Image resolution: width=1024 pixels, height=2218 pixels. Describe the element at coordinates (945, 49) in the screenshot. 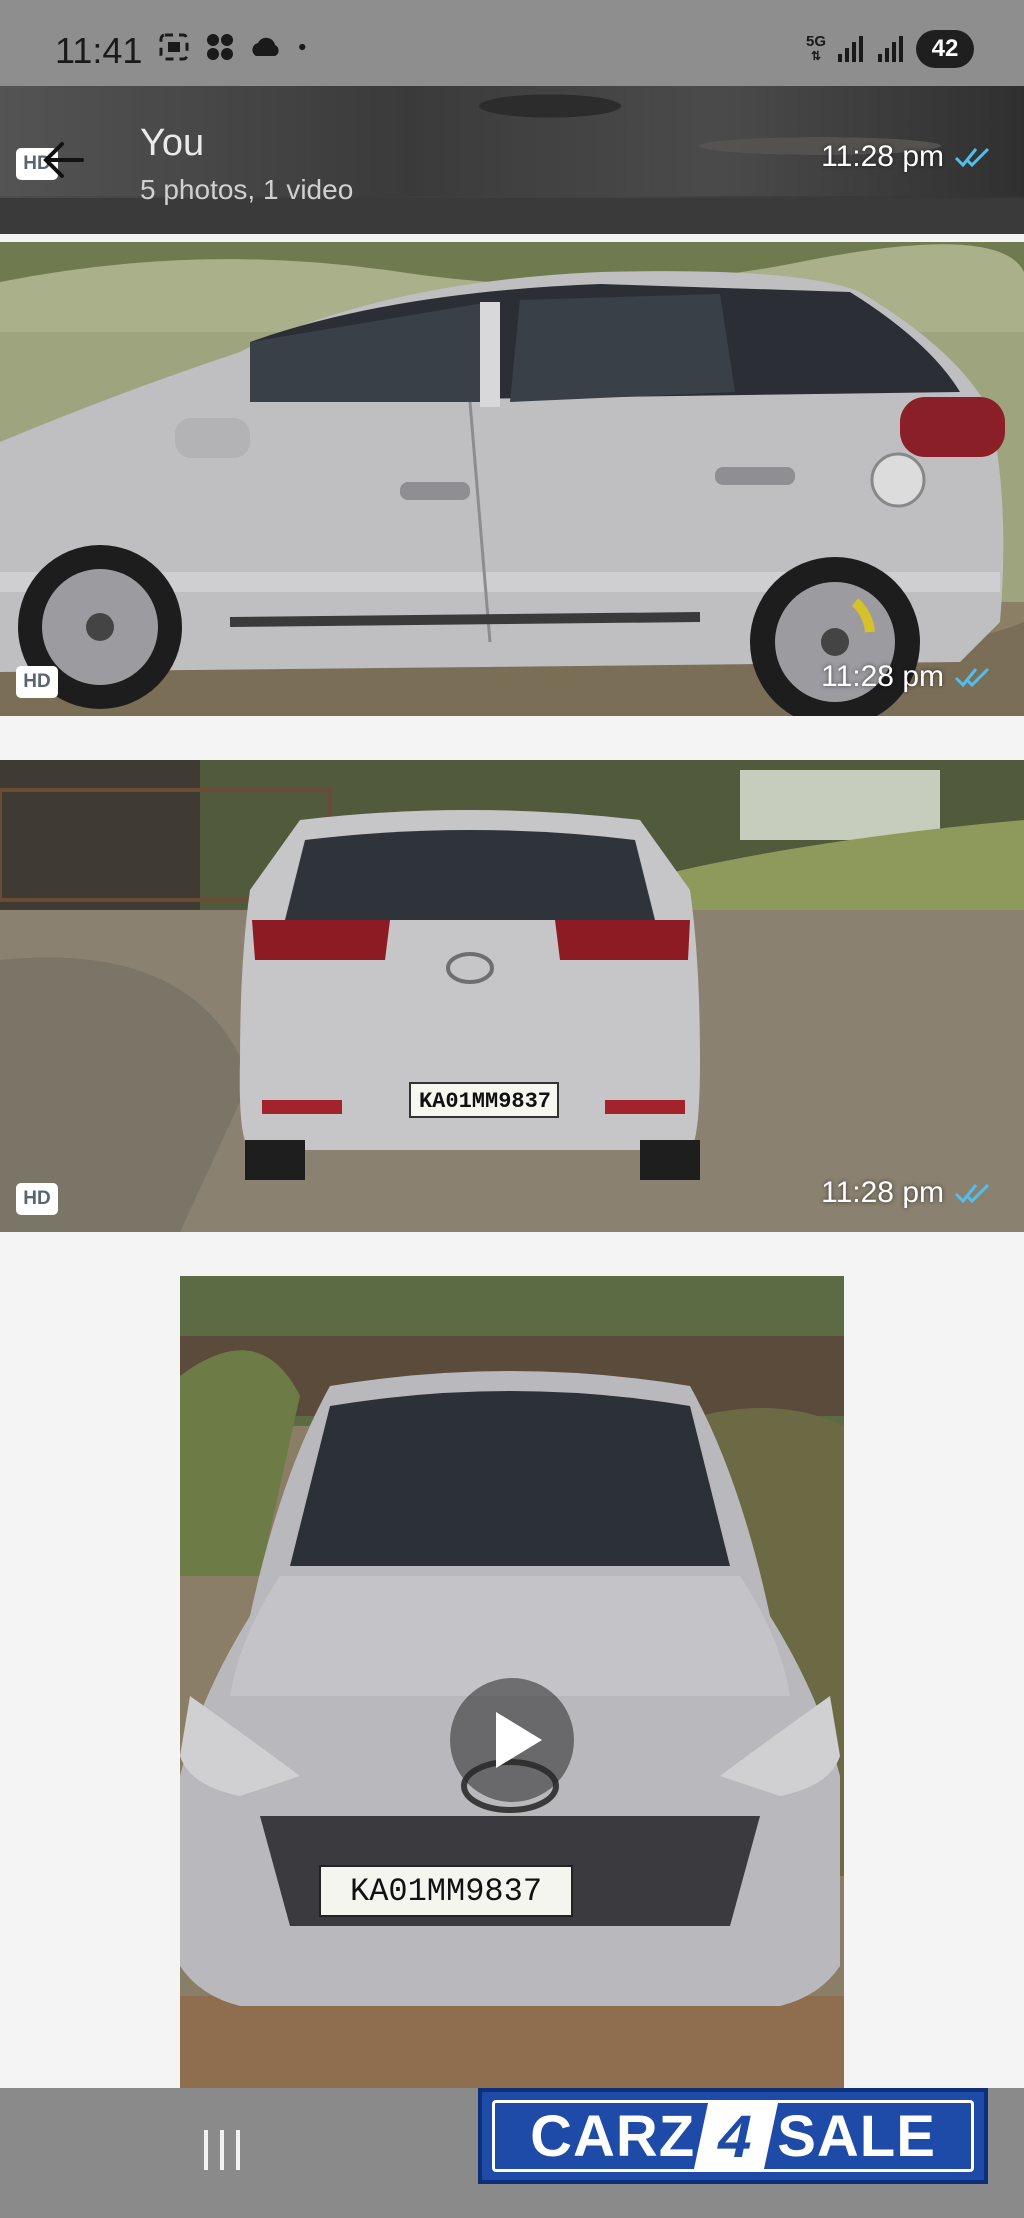

I see `battery-indicator: 42` at that location.